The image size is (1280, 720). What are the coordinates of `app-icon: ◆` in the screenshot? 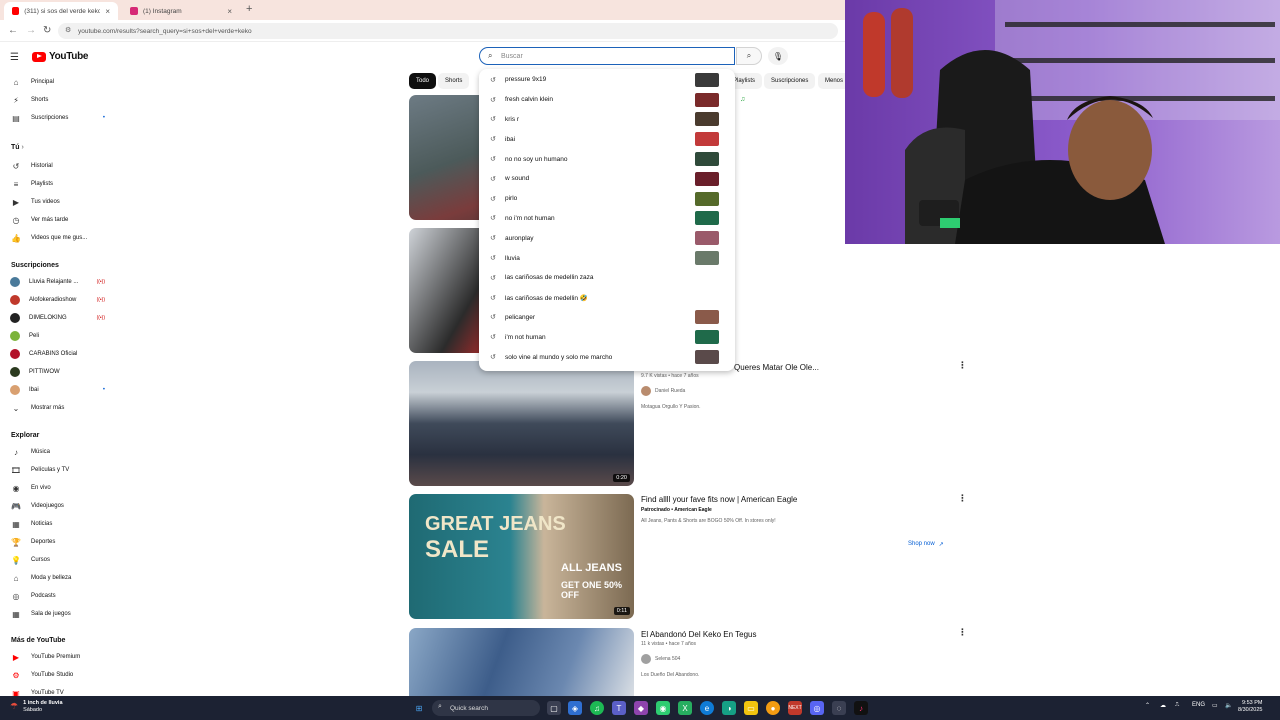 It's located at (641, 708).